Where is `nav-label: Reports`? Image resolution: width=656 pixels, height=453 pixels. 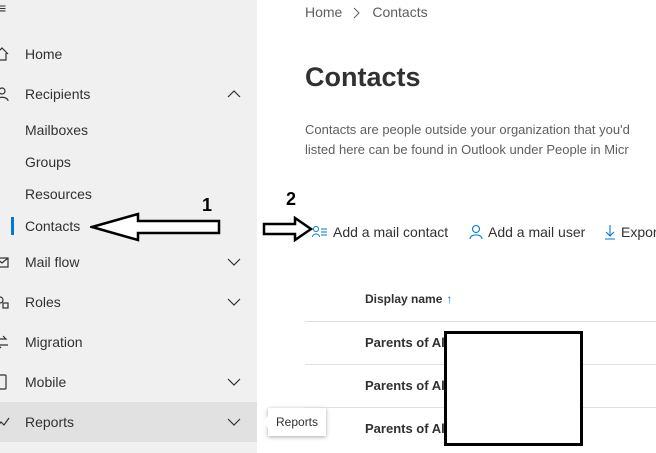 nav-label: Reports is located at coordinates (50, 422).